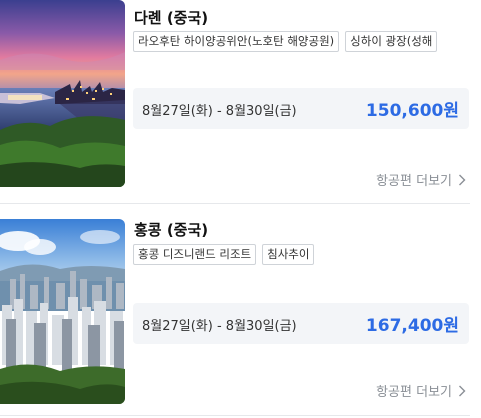  Describe the element at coordinates (288, 254) in the screenshot. I see `attraction-tag: 침사추이` at that location.